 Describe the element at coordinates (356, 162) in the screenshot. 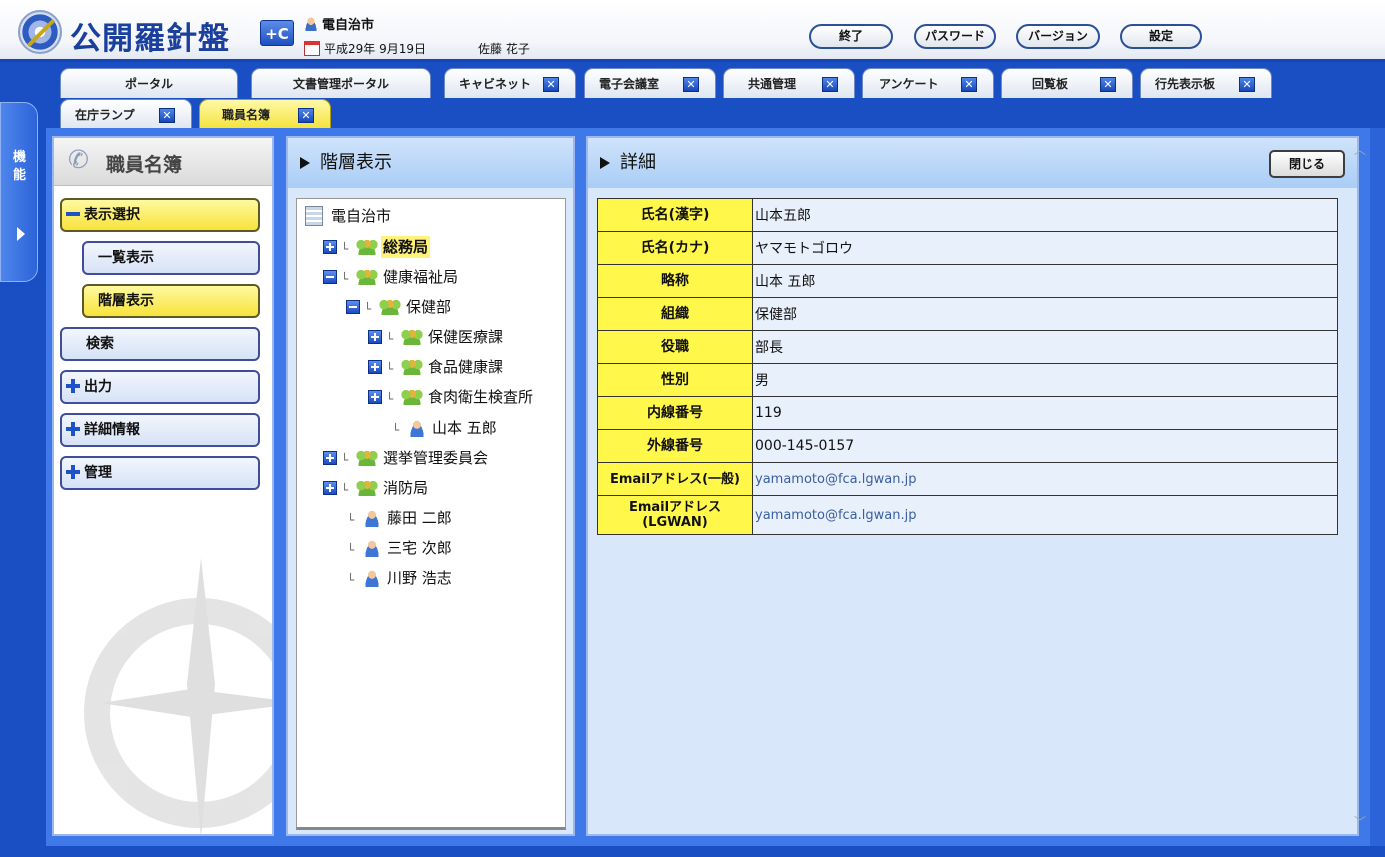

I see `hierarchy-panel-title: 階層表示` at that location.